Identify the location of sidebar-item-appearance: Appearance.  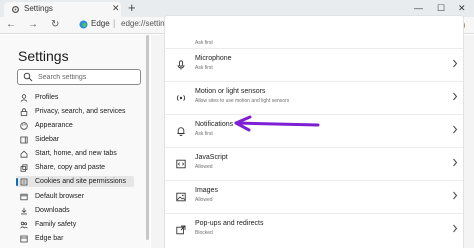
(75, 125).